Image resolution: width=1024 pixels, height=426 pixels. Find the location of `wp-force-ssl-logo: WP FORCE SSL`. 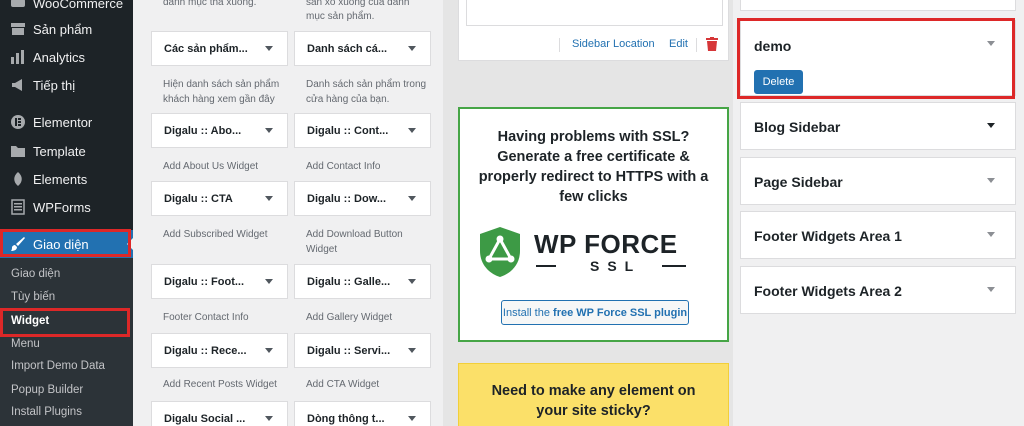

wp-force-ssl-logo: WP FORCE SSL is located at coordinates (596, 253).